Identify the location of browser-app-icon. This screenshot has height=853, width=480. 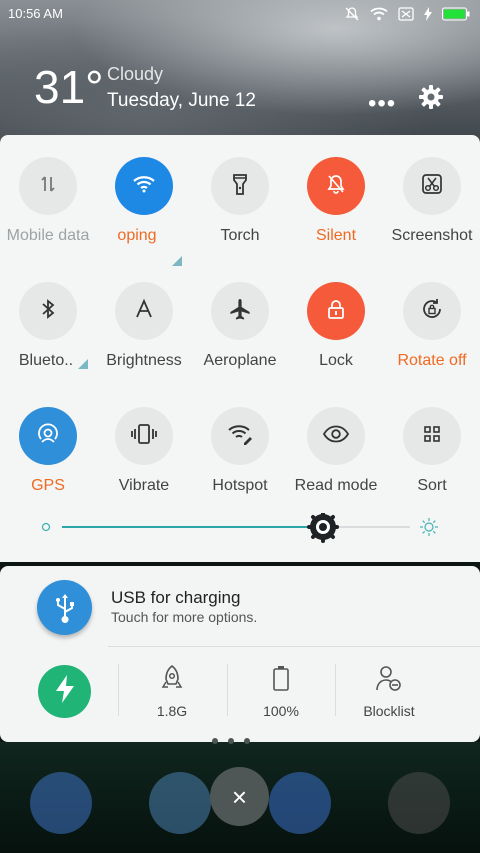
(180, 803).